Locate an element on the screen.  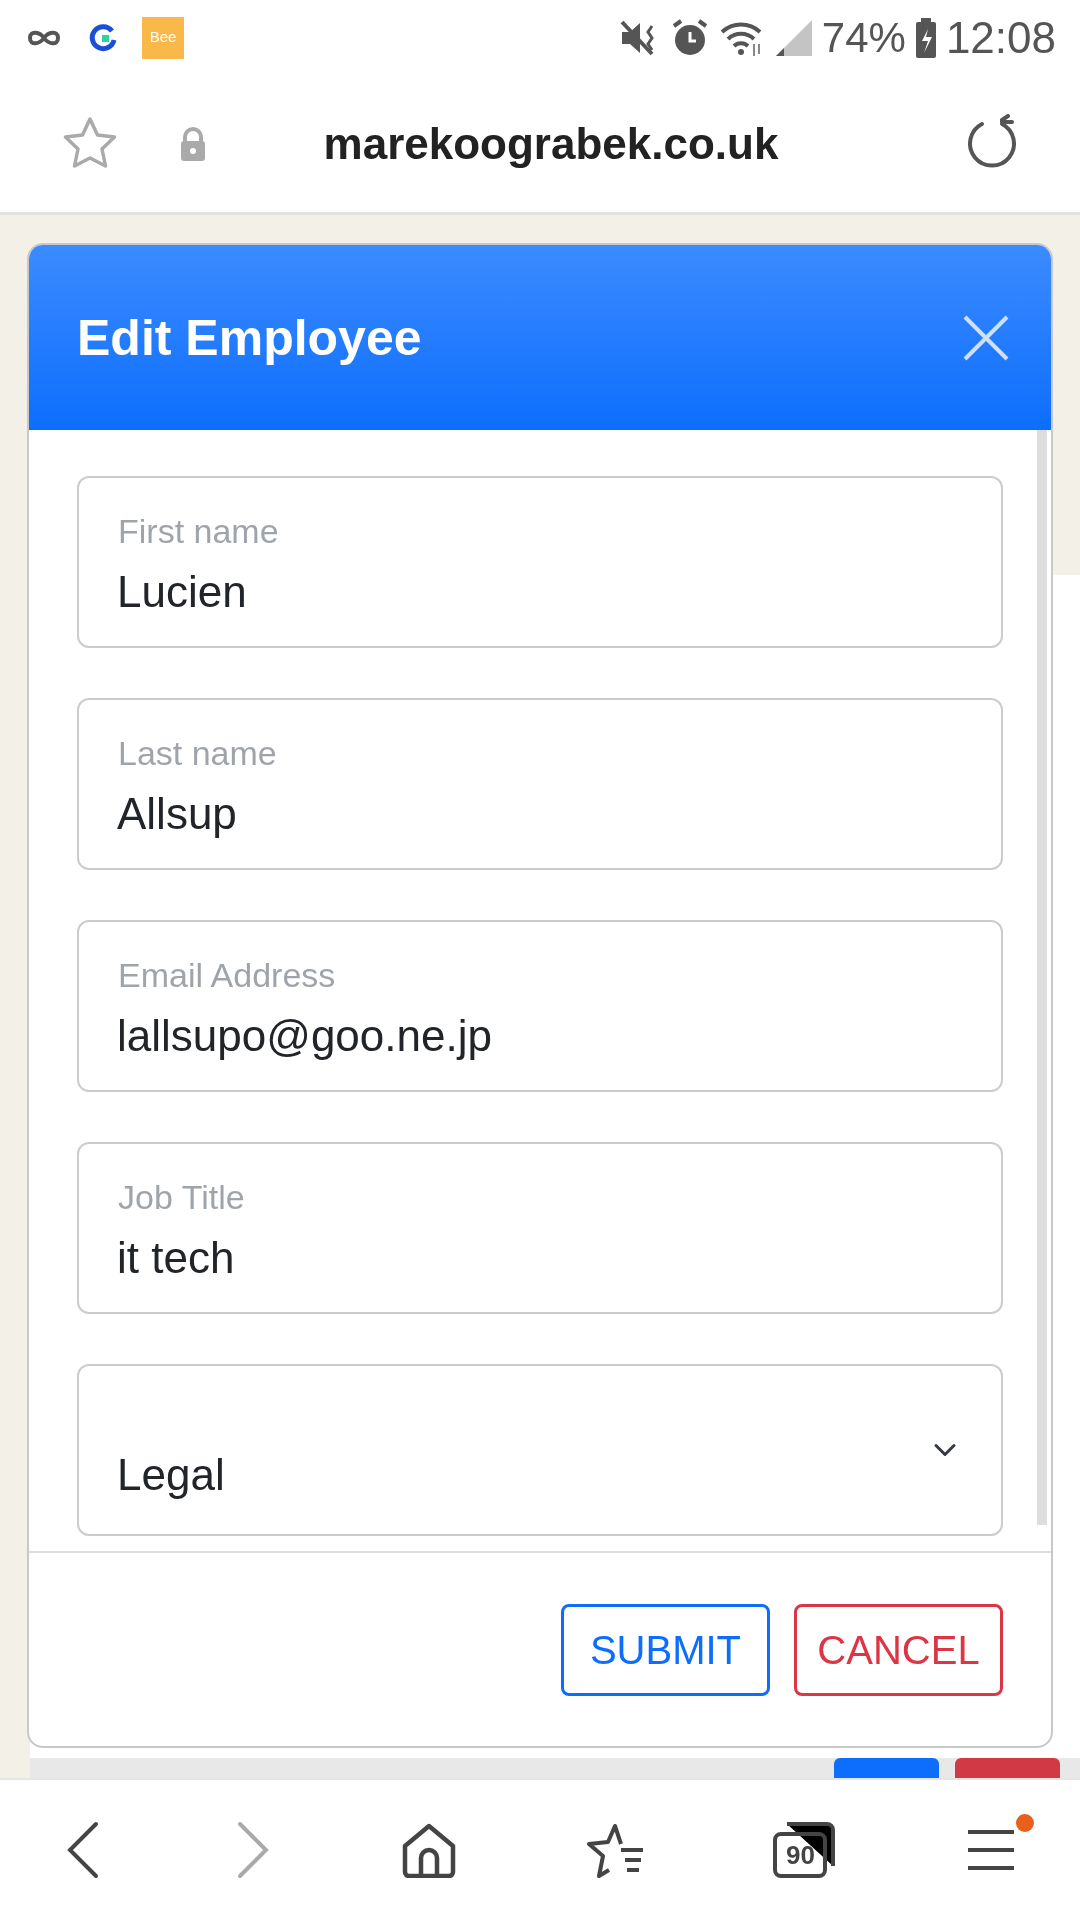
scrollbar is located at coordinates (1042, 977).